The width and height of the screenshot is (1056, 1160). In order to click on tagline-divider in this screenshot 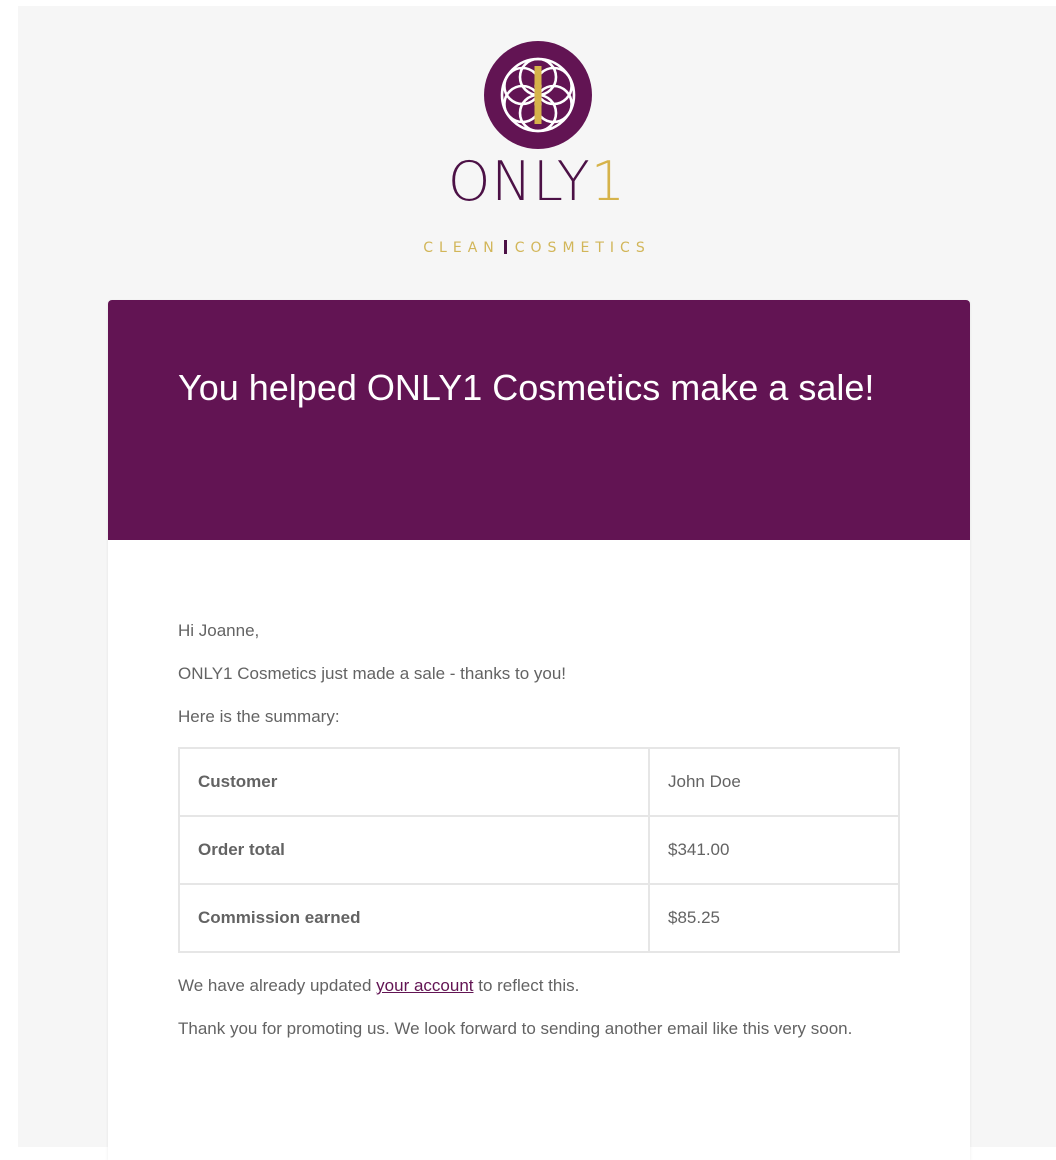, I will do `click(505, 247)`.